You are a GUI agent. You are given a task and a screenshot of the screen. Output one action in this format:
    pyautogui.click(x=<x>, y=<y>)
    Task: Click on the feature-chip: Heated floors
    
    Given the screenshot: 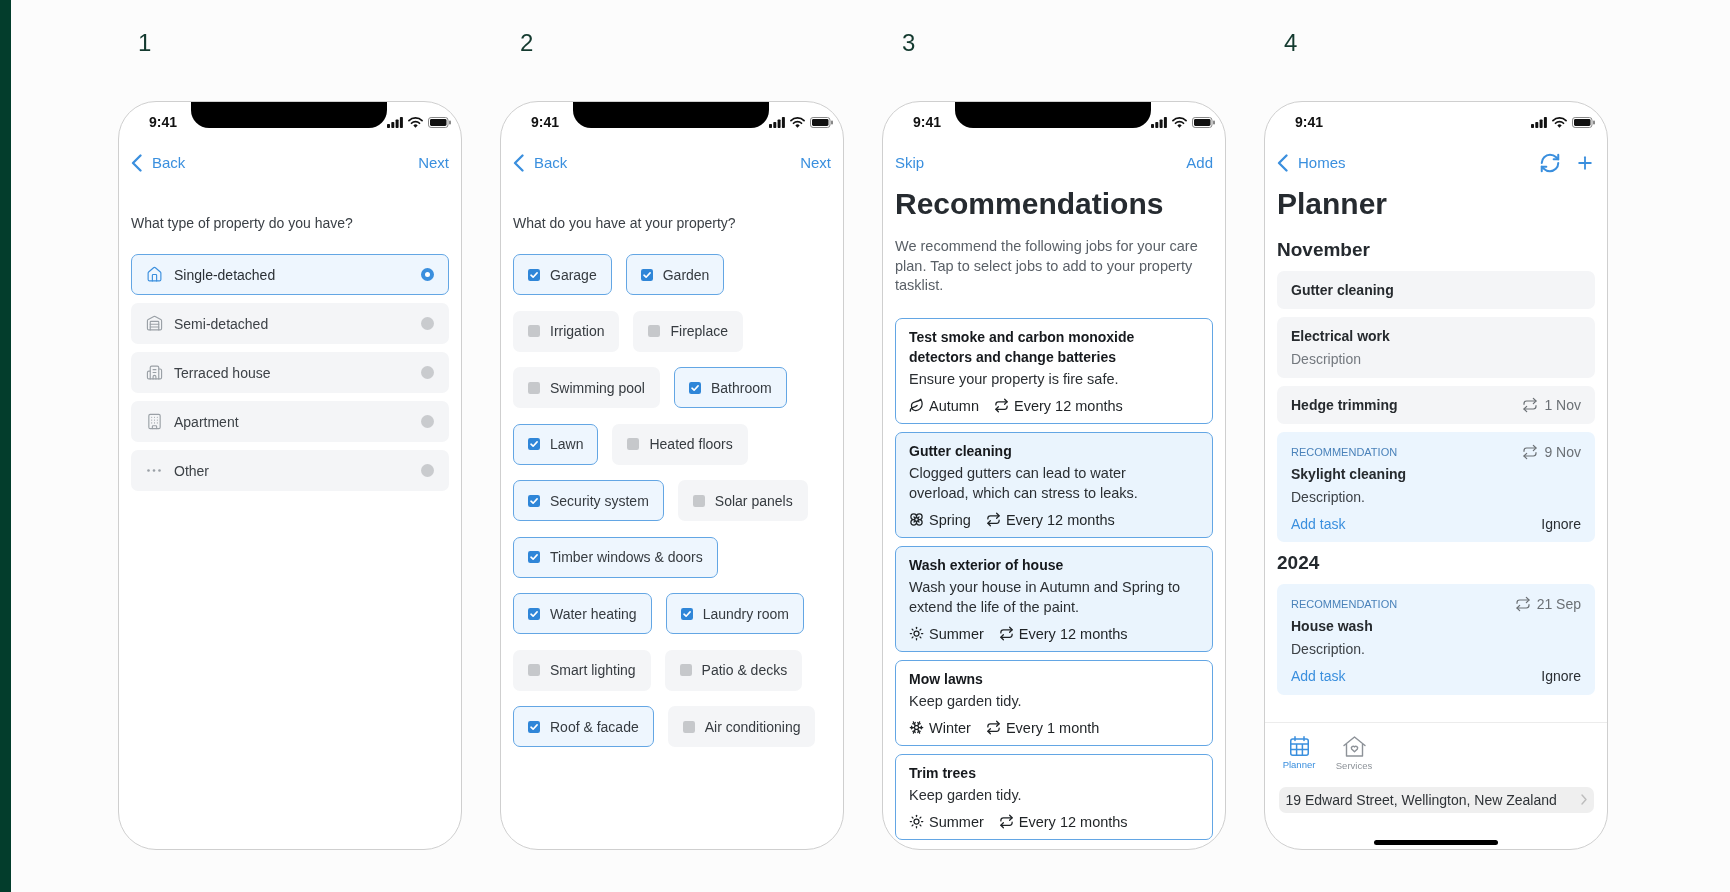 What is the action you would take?
    pyautogui.click(x=680, y=444)
    